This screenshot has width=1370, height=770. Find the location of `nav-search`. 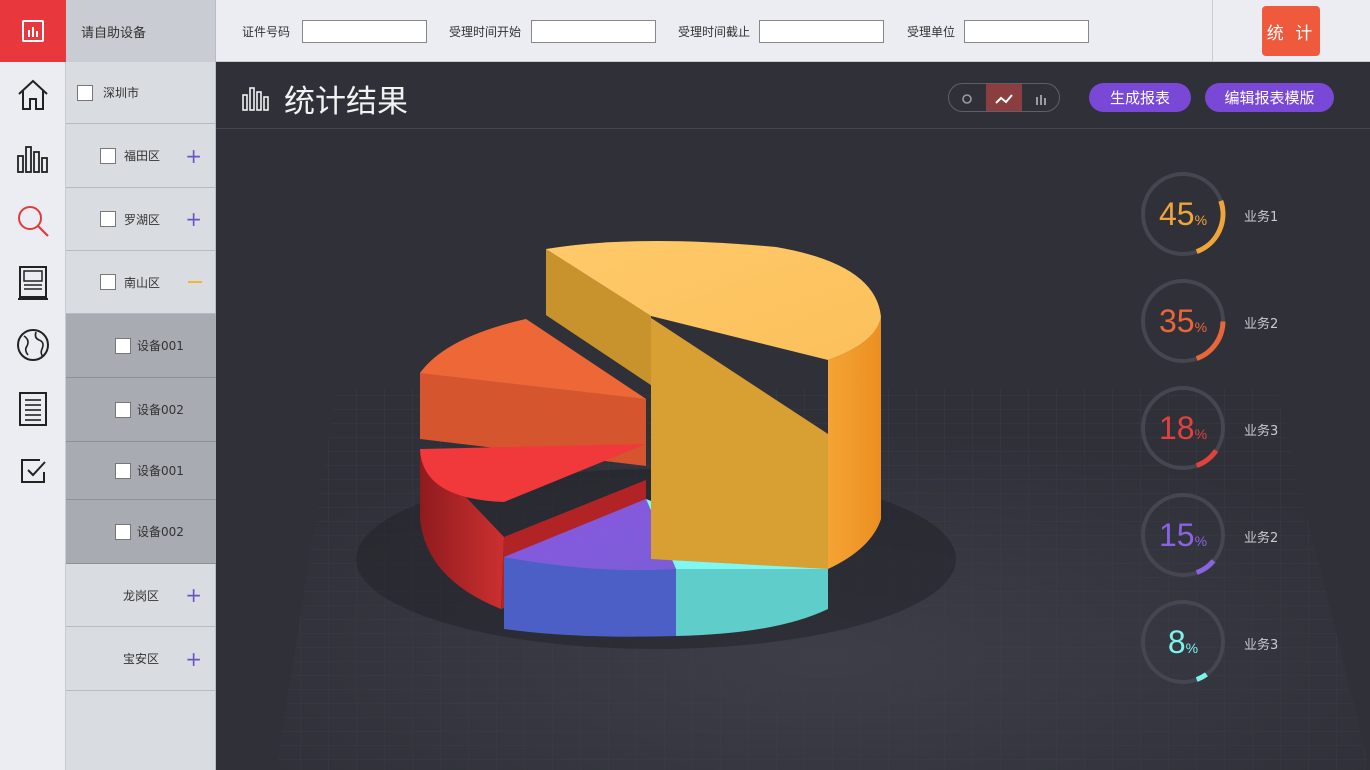

nav-search is located at coordinates (33, 221).